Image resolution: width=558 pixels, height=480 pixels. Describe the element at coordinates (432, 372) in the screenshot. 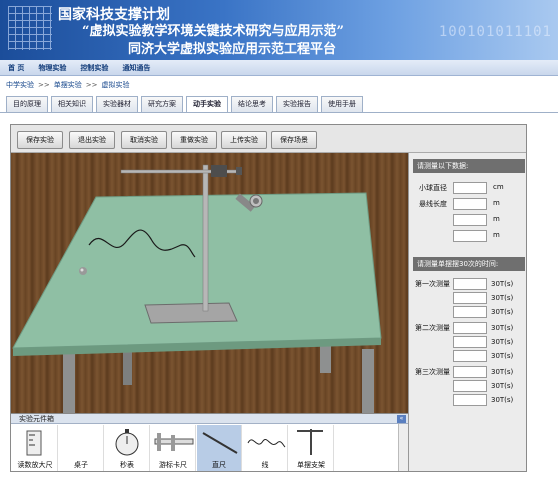

I see `third-measurement-label: 第三次测量` at that location.